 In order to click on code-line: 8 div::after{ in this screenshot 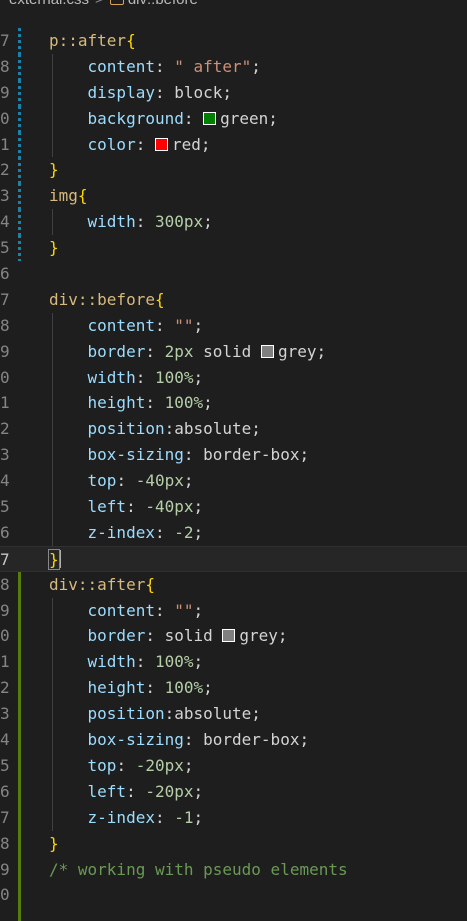, I will do `click(233, 584)`.